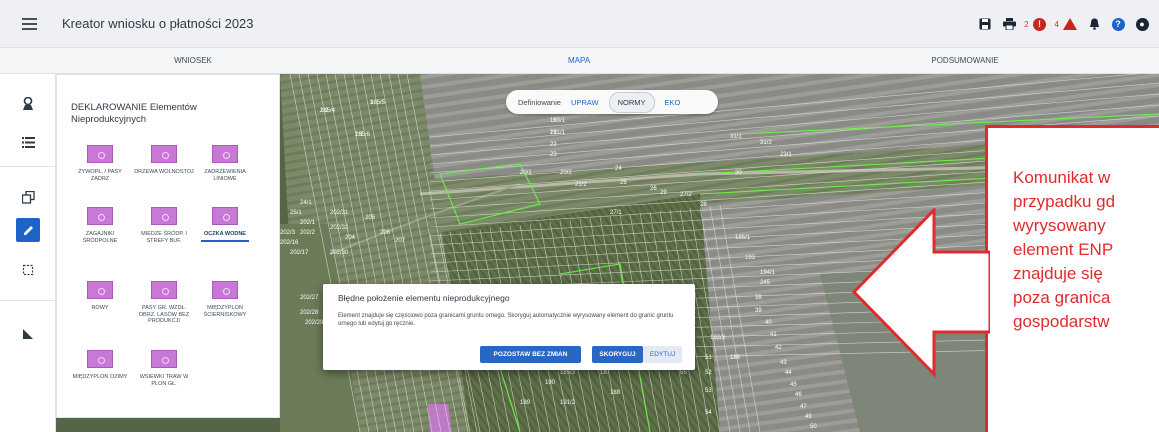 The image size is (1159, 432). I want to click on tile-zagajniki: ZAGAJNIKI ŚRÓDPOLNE, so click(100, 225).